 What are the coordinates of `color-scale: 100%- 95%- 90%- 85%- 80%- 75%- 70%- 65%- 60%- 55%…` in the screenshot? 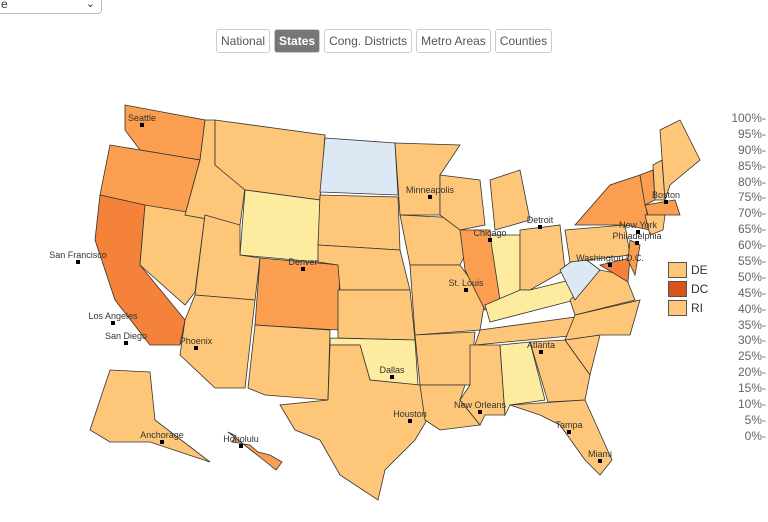 It's located at (747, 278).